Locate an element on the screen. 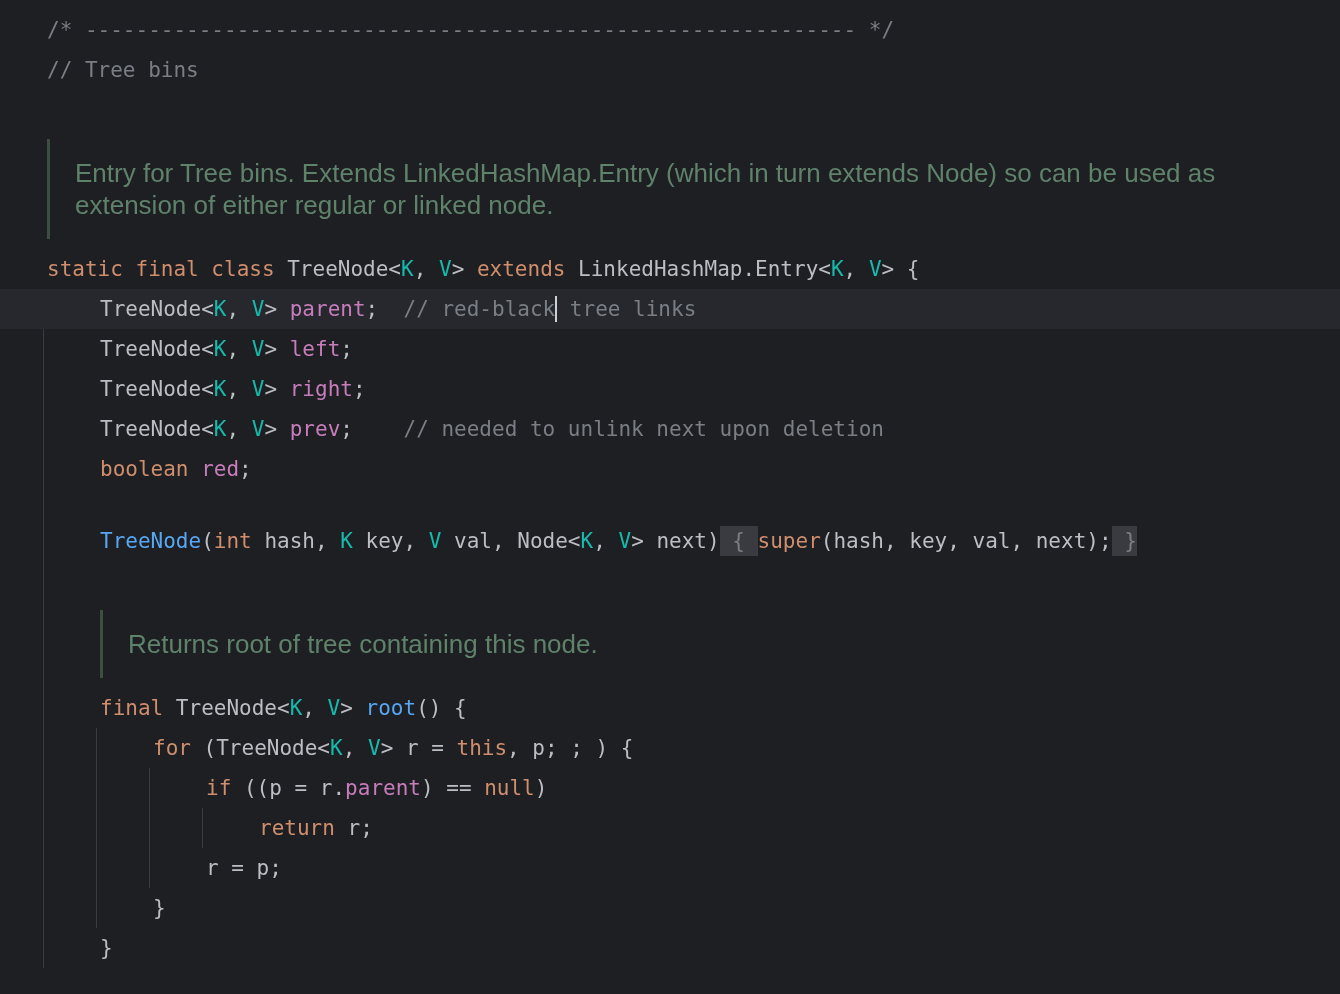 The height and width of the screenshot is (994, 1340). code-line: final TreeNode<K, V> root() { is located at coordinates (284, 708).